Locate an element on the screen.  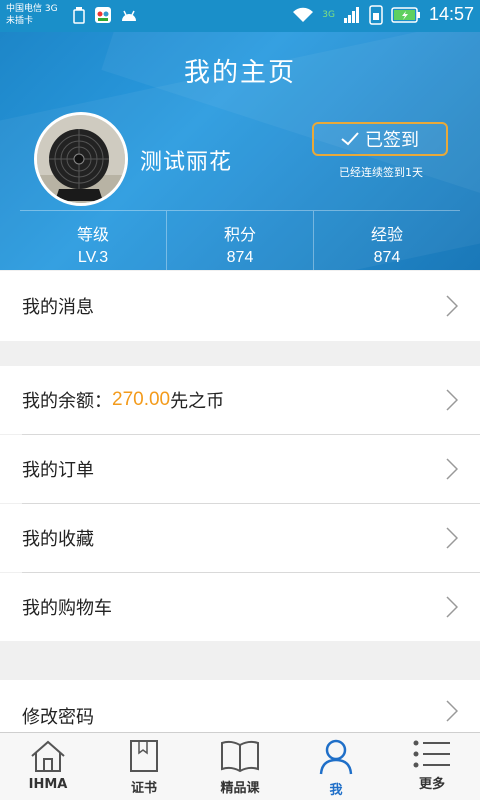
android-icon is located at coordinates (129, 15).